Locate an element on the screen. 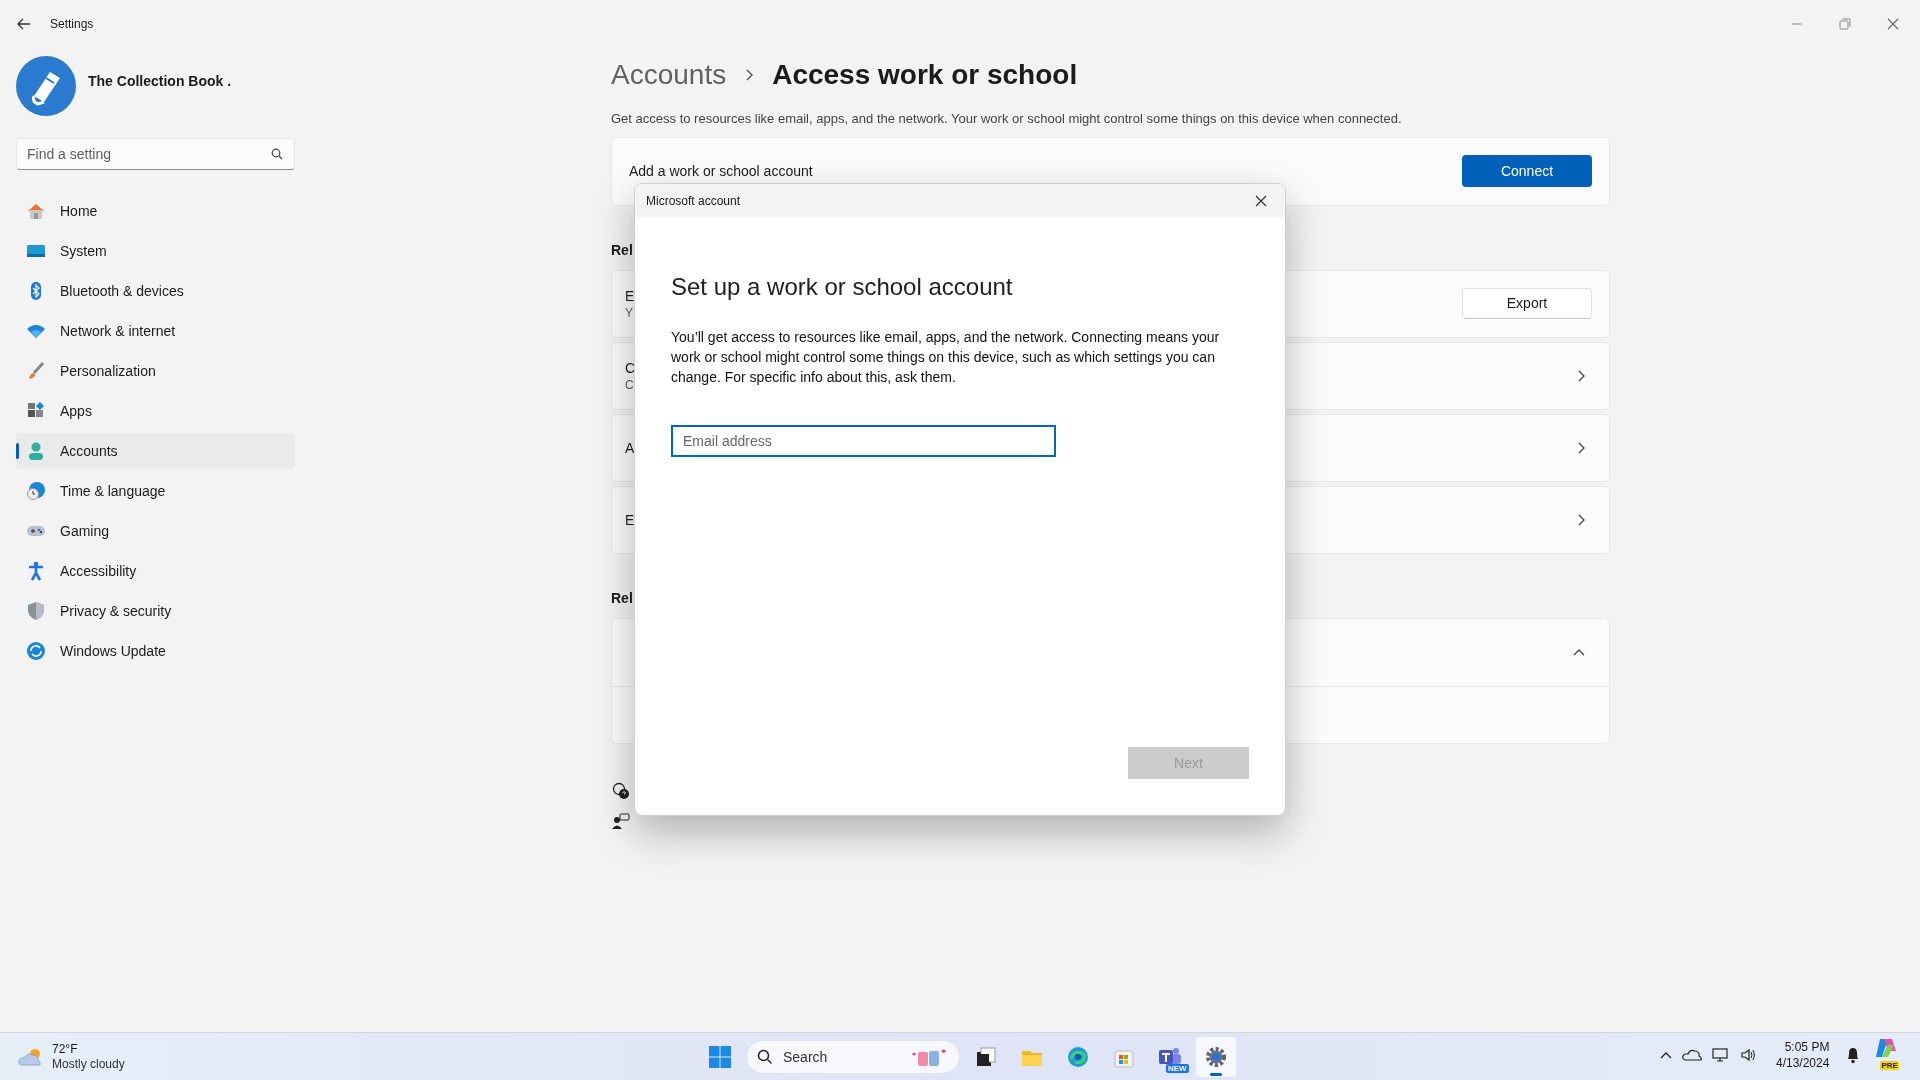  person-icon is located at coordinates (36, 451).